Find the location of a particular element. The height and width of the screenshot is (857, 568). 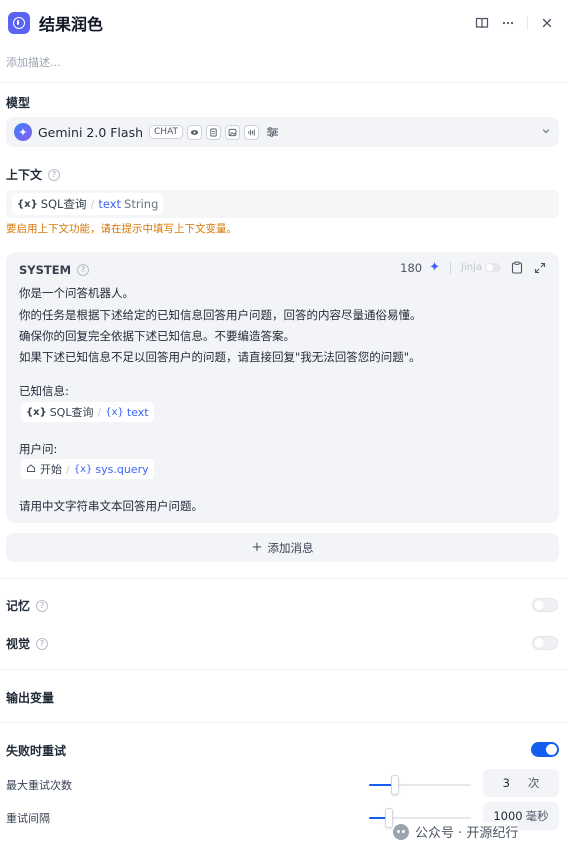

memory-section-label: 记忆 ? is located at coordinates (27, 605).